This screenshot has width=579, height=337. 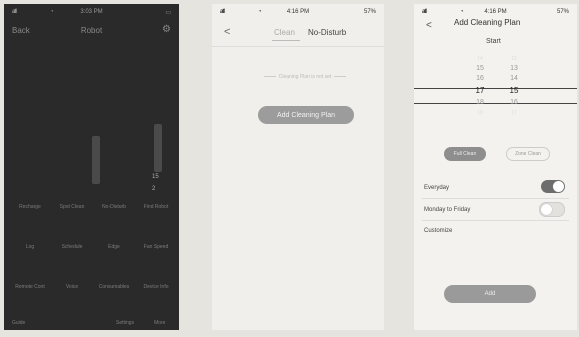 I want to click on hour-wheel: 14 15 16 17 18 19, so click(x=480, y=86).